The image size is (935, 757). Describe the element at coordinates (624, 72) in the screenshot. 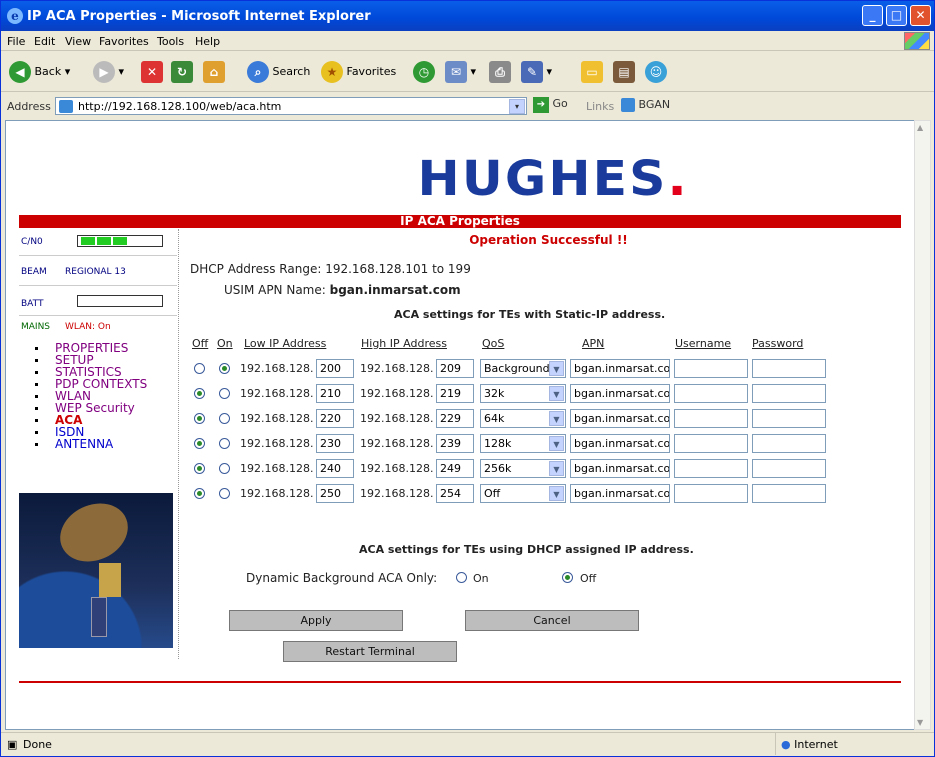

I see `research-button: ▤` at that location.